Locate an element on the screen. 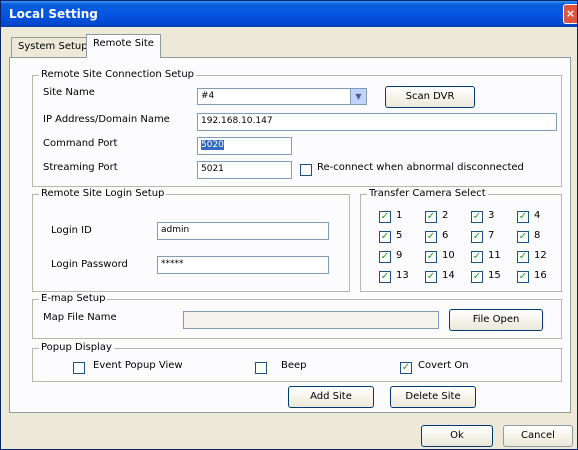  beep-label: Beep is located at coordinates (294, 365).